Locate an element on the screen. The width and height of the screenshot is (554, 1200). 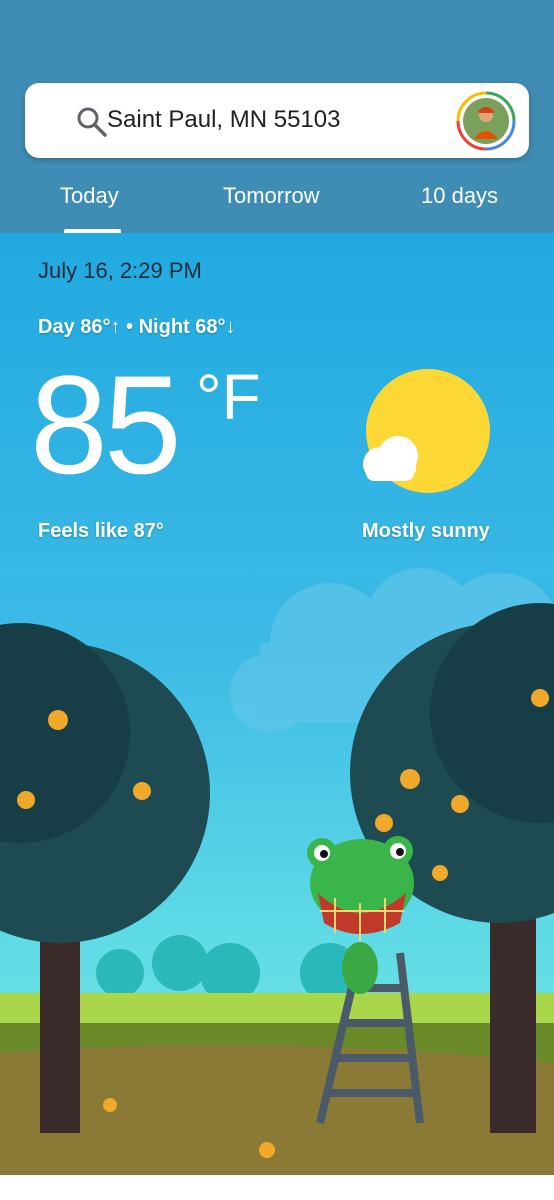
forecast-datetime: July 16, 2:29 PM is located at coordinates (120, 270).